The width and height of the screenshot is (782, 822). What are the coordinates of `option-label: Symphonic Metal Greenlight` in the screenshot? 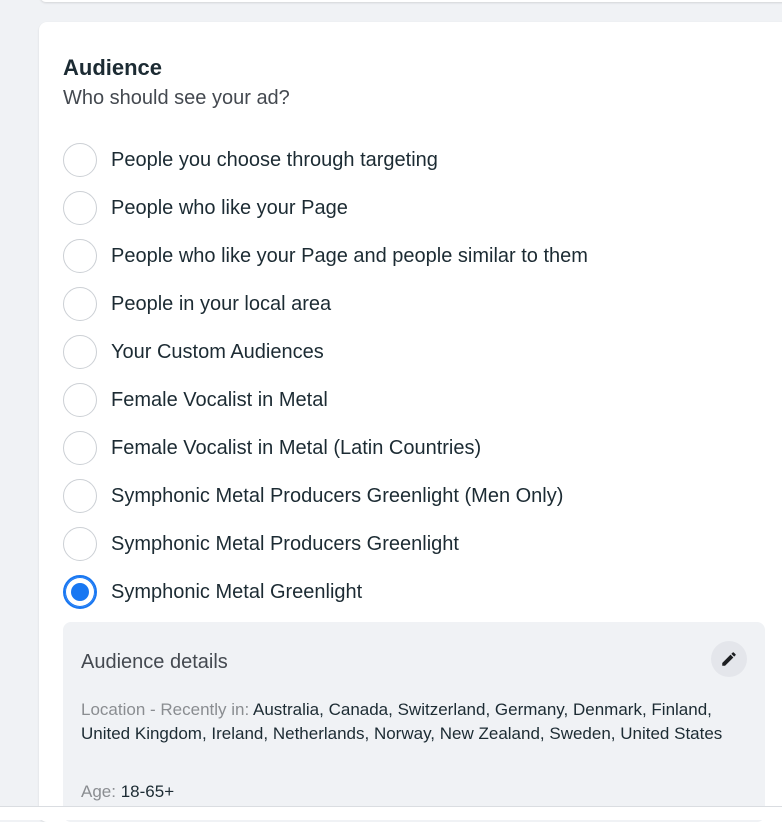 It's located at (237, 591).